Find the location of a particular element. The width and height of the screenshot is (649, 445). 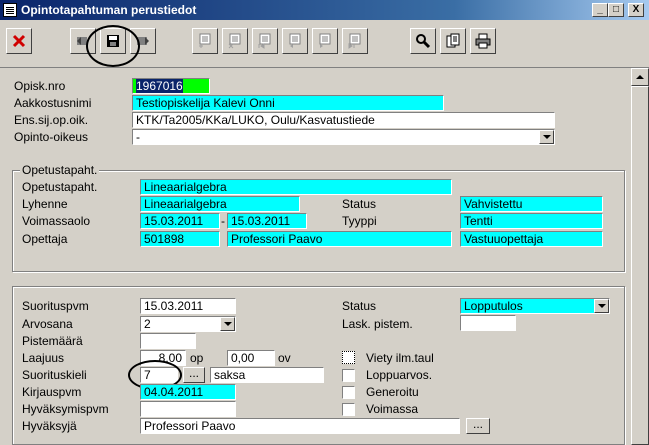

suorituspvm-label: Suorituspvm is located at coordinates (55, 306).